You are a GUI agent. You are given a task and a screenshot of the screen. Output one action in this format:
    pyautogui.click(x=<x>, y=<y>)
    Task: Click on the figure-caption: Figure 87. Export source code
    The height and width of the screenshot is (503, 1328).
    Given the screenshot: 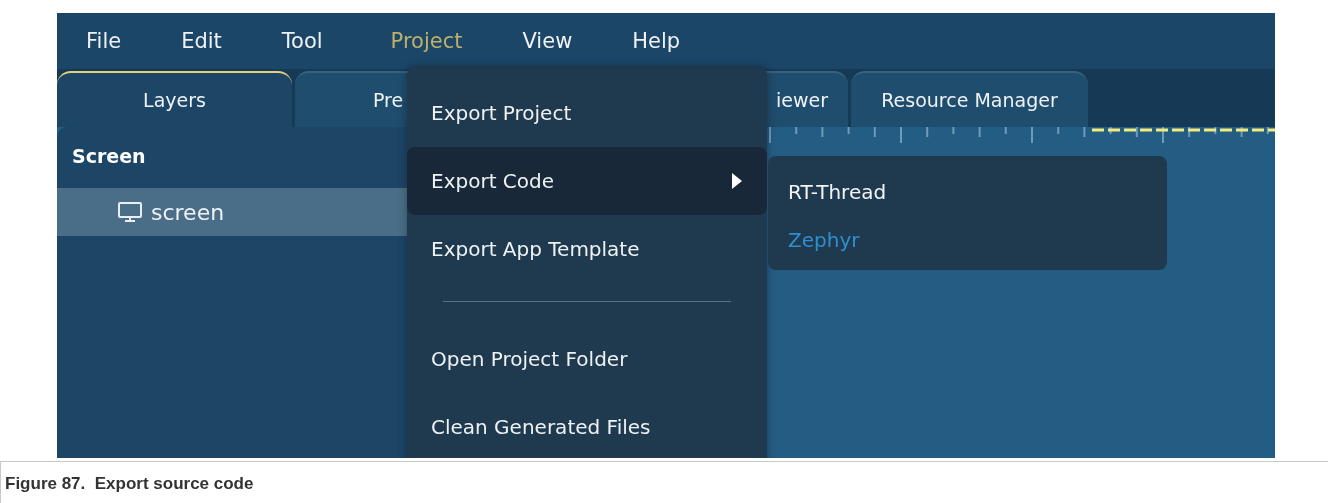 What is the action you would take?
    pyautogui.click(x=129, y=484)
    